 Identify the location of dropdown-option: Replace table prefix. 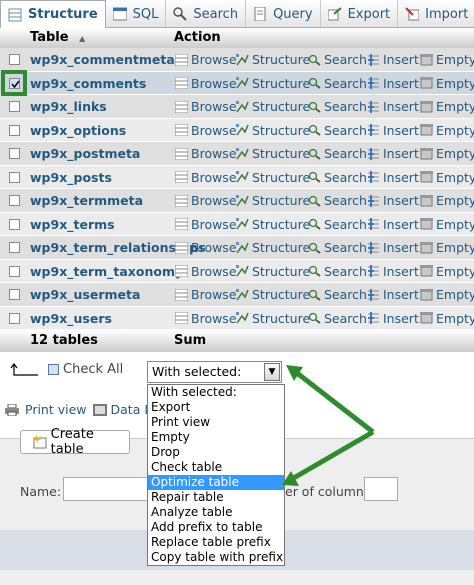
(216, 542).